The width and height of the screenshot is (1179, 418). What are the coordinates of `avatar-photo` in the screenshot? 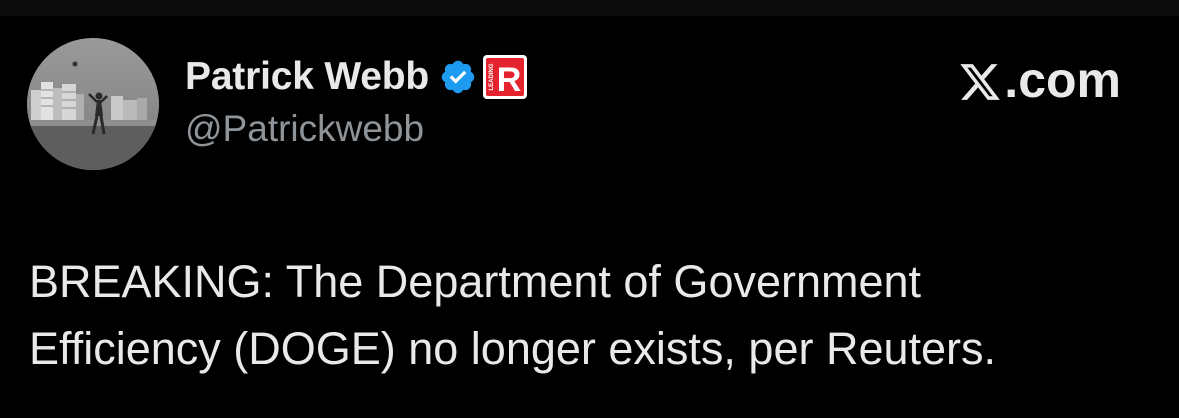 It's located at (93, 104).